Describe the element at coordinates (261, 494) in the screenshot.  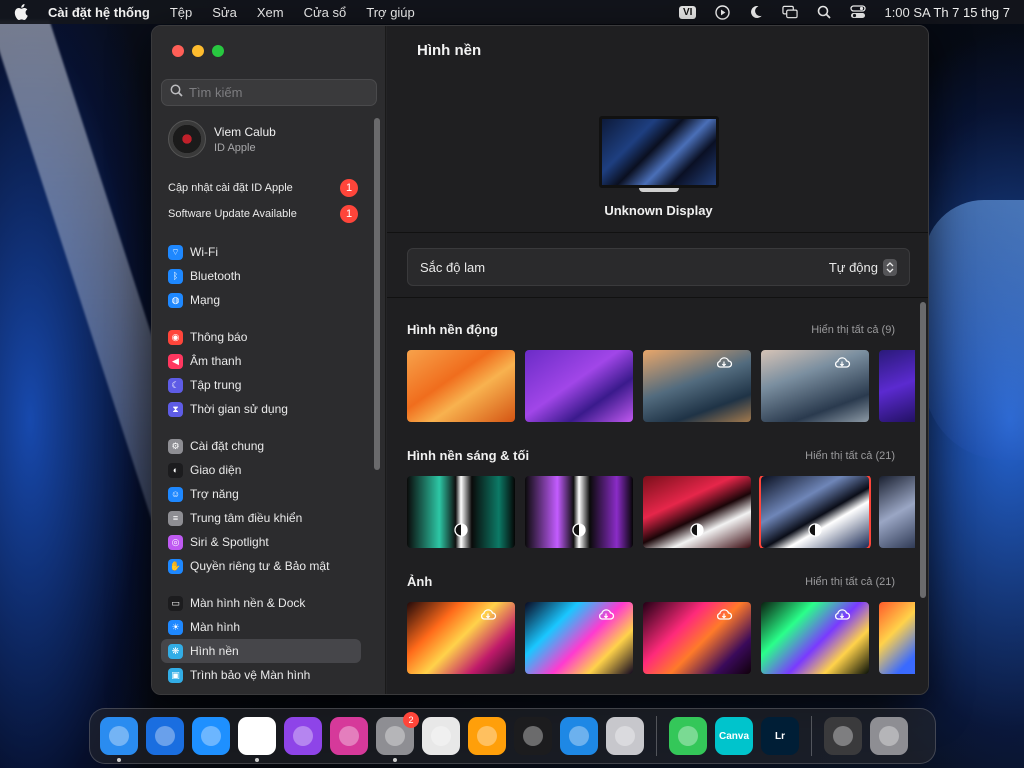
I see `sidebar-item-accessibility: ☺ Trợ năng` at that location.